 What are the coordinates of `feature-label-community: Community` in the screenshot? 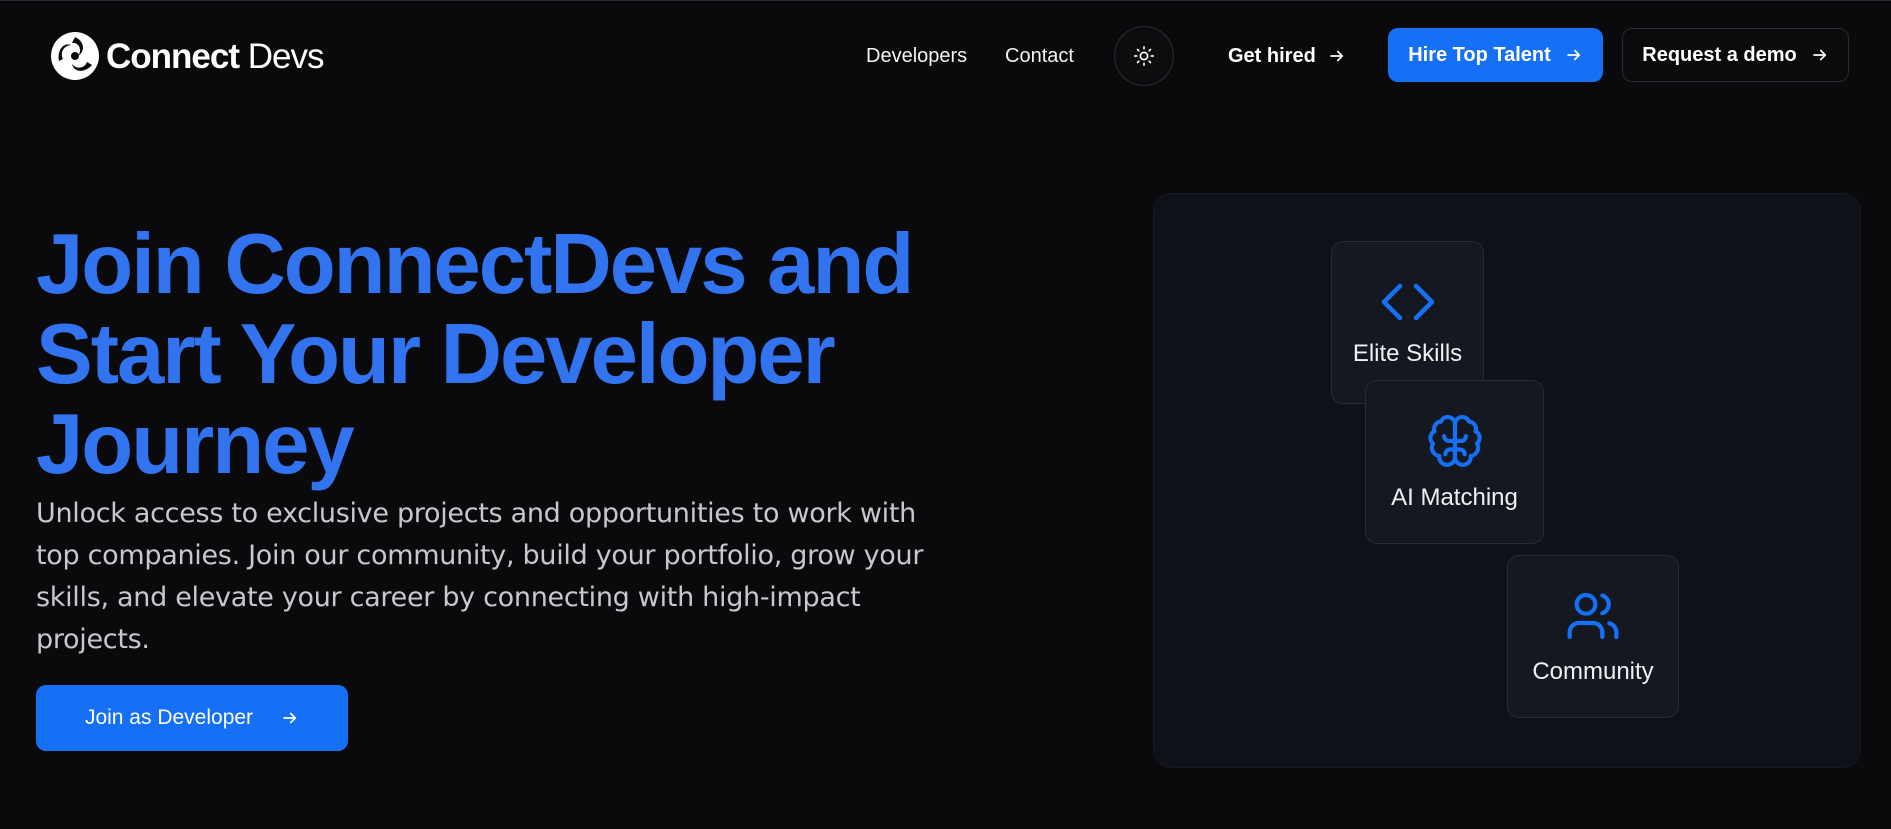 It's located at (1593, 671).